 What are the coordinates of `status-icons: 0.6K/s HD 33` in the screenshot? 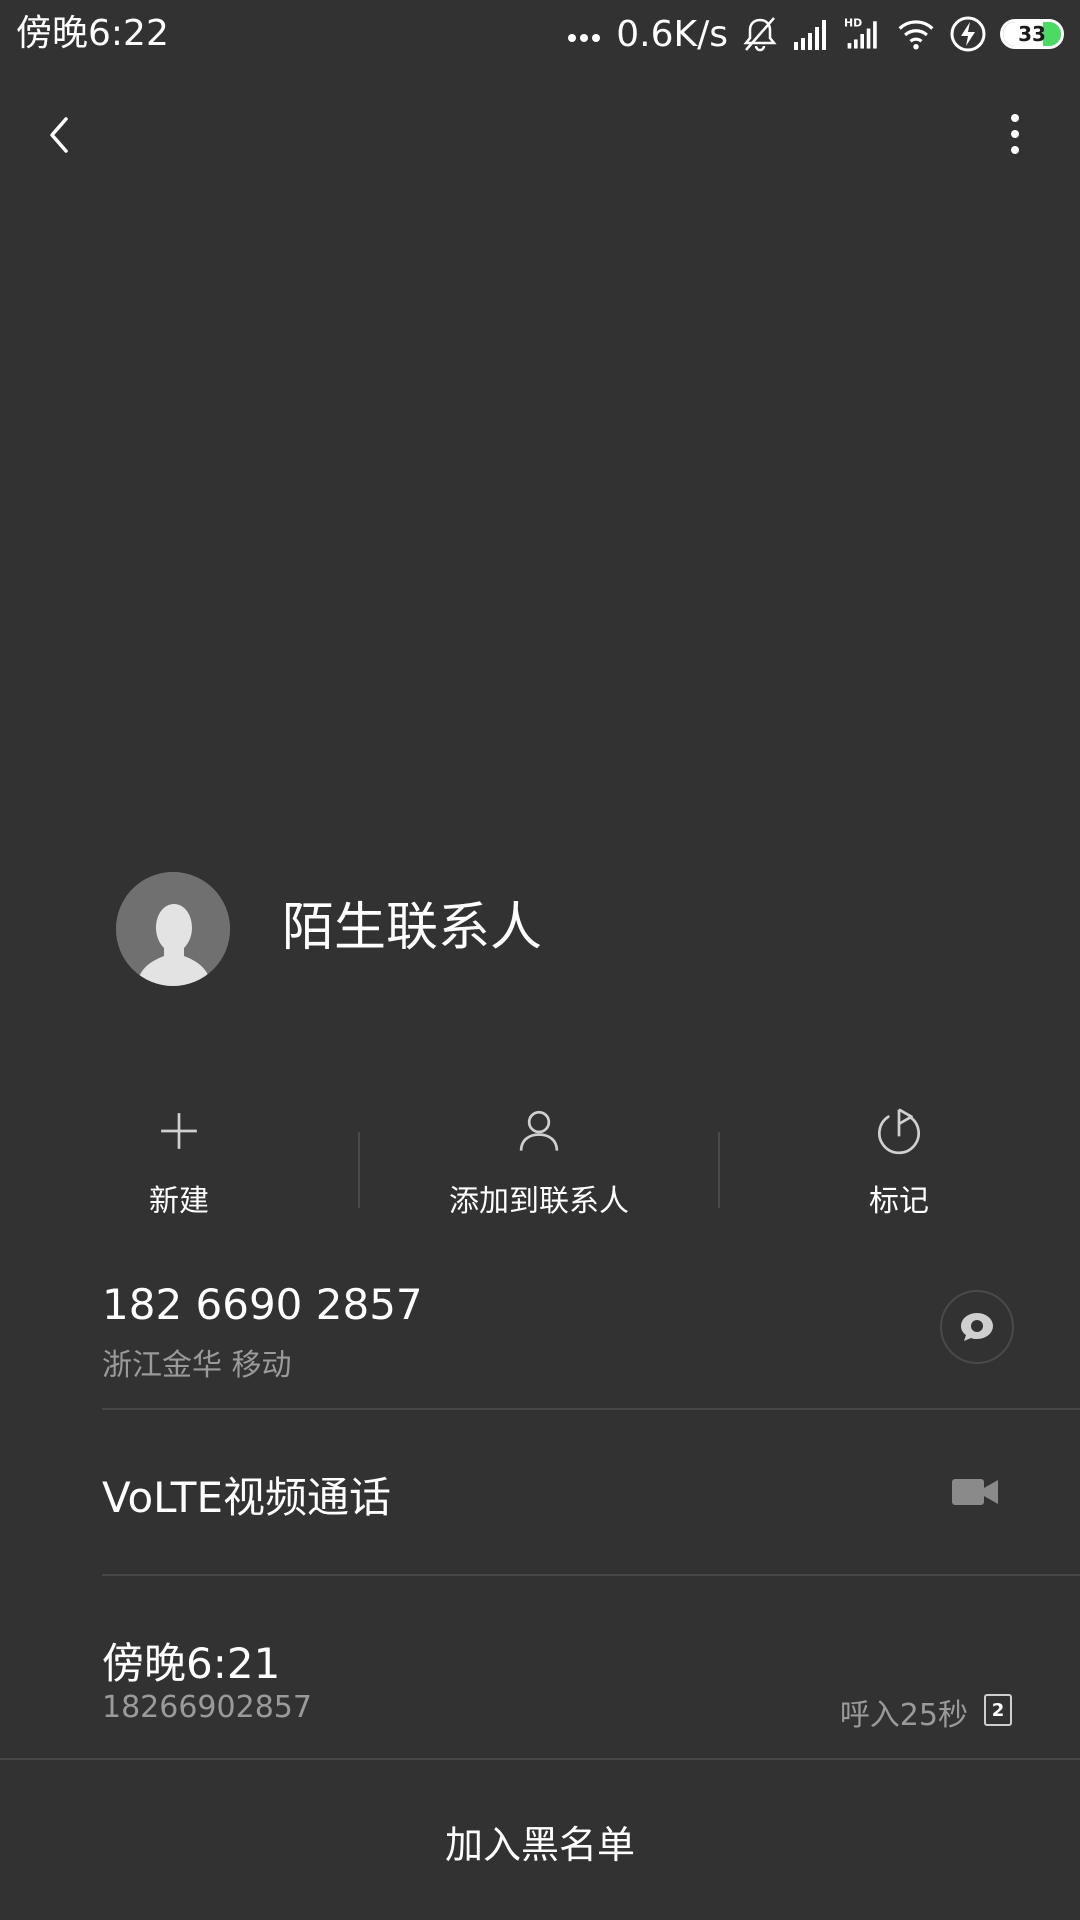 It's located at (814, 34).